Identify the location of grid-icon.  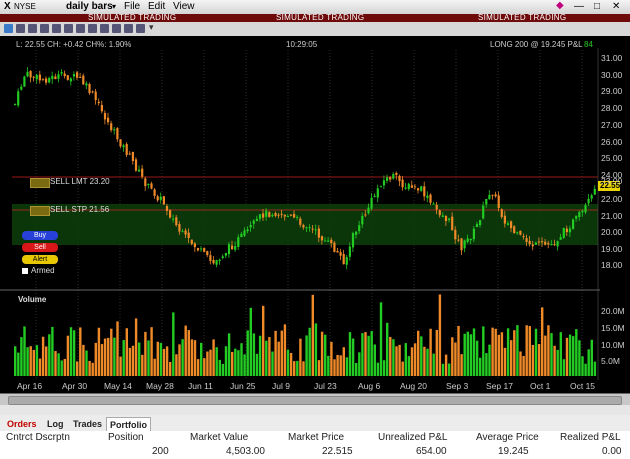
(140, 28).